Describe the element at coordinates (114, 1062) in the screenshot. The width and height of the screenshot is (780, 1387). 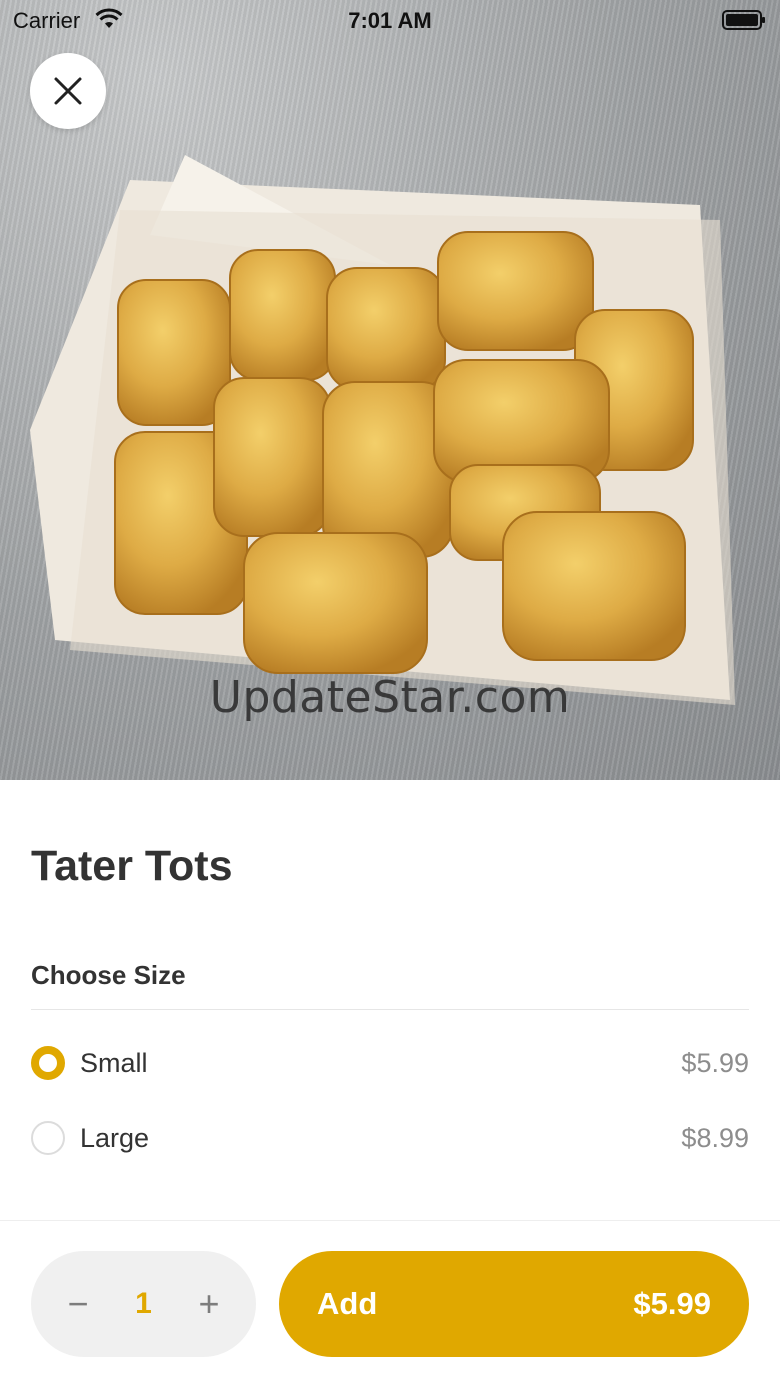
I see `size-option-label: Small` at that location.